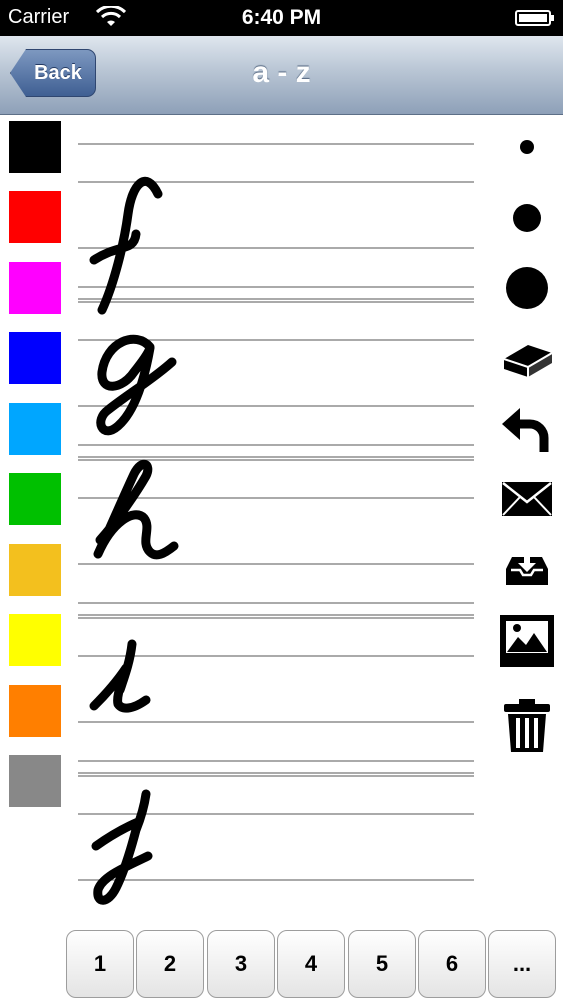 Image resolution: width=563 pixels, height=1000 pixels. I want to click on large-brush-icon, so click(527, 288).